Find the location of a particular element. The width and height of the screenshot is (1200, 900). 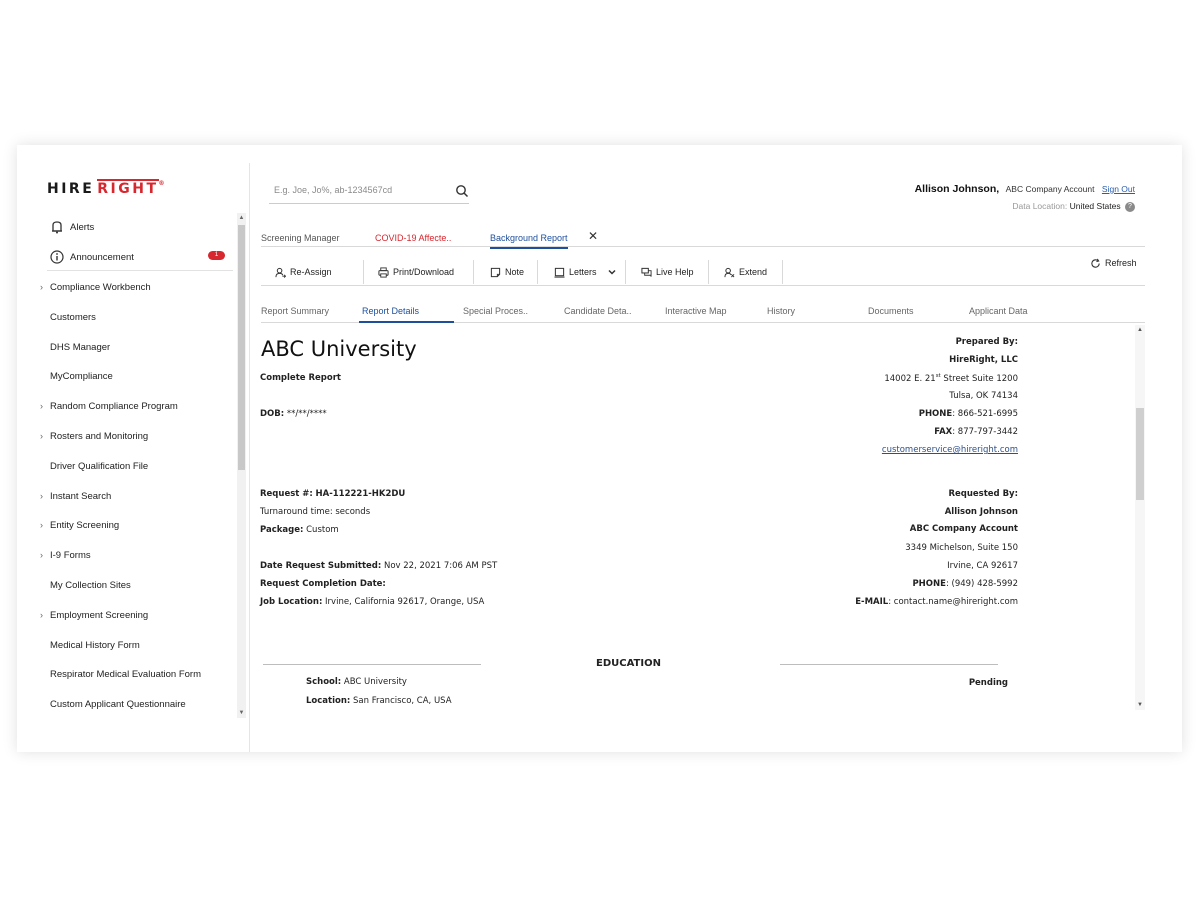

prepared-by-email-link: customerservice@hireright.com is located at coordinates (950, 450).